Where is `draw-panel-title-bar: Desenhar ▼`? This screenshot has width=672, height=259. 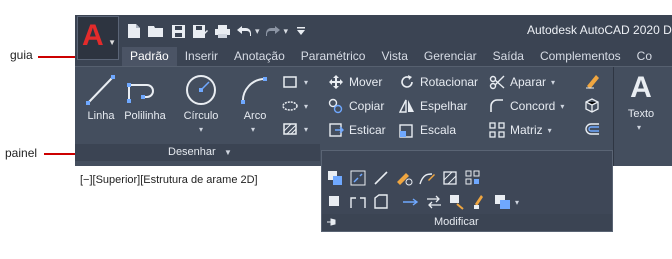 draw-panel-title-bar: Desenhar ▼ is located at coordinates (197, 152).